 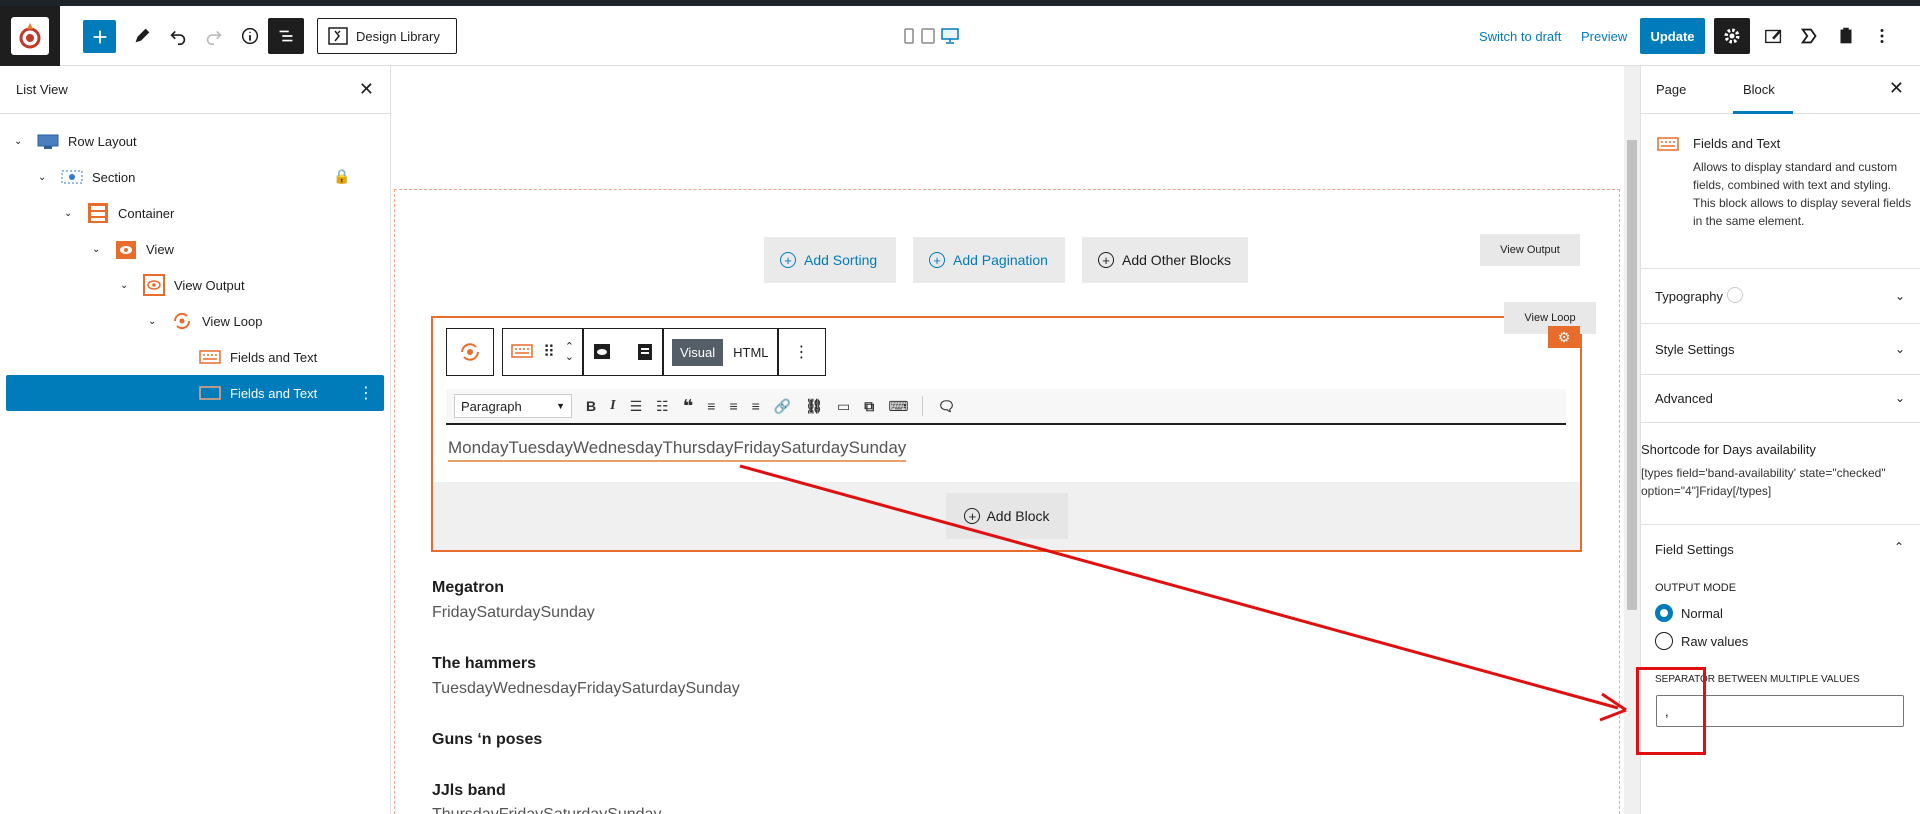 I want to click on panel-style-settings: Style Settings ⌄, so click(x=1780, y=349).